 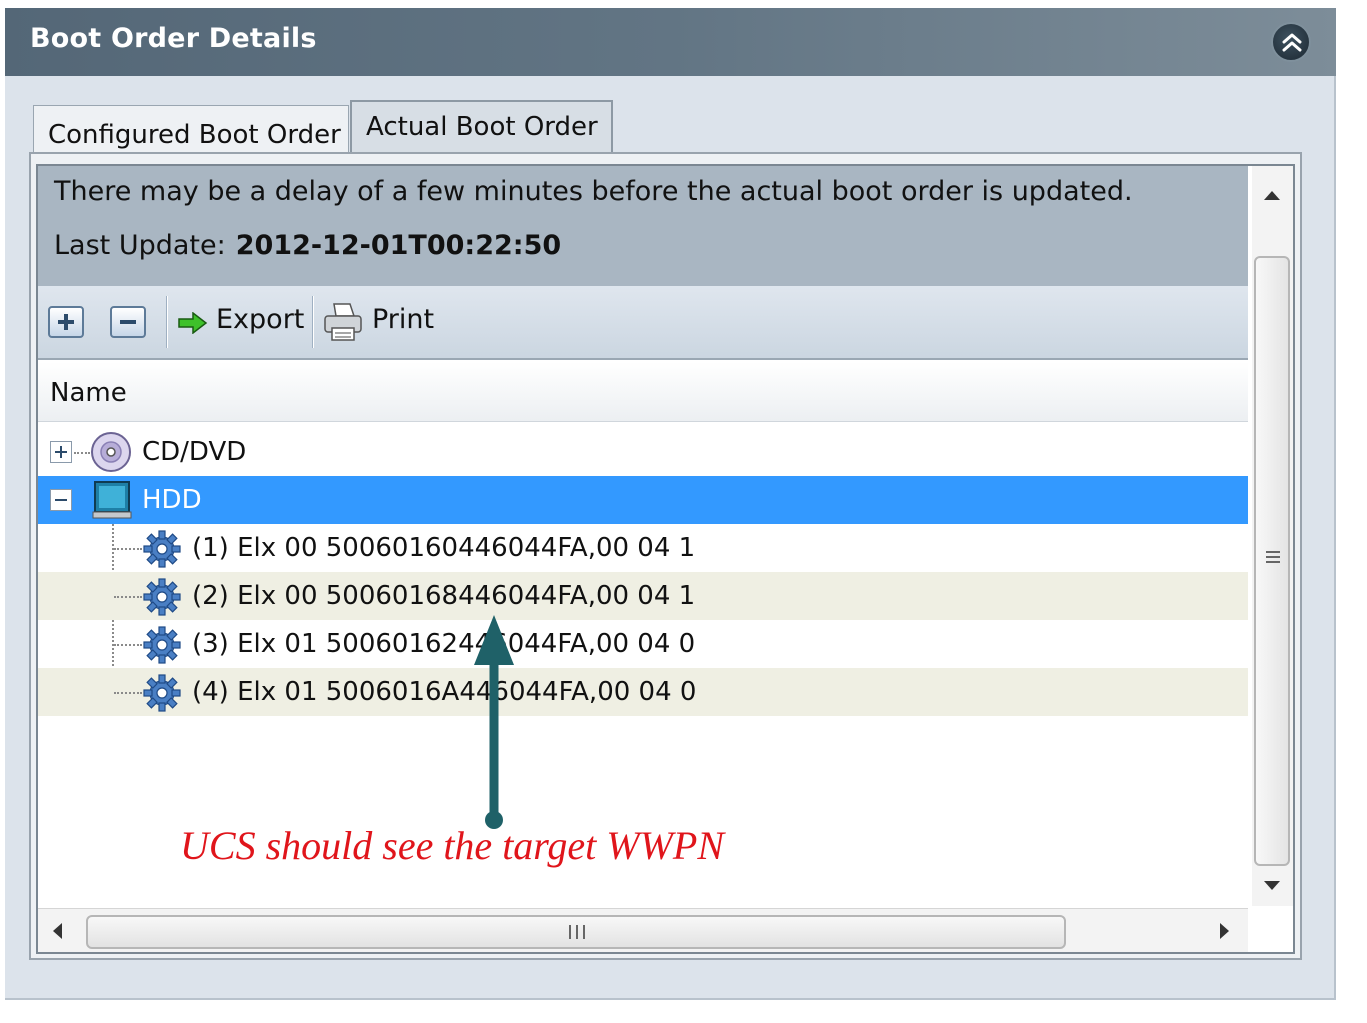 I want to click on vertical-scrollbar, so click(x=1272, y=536).